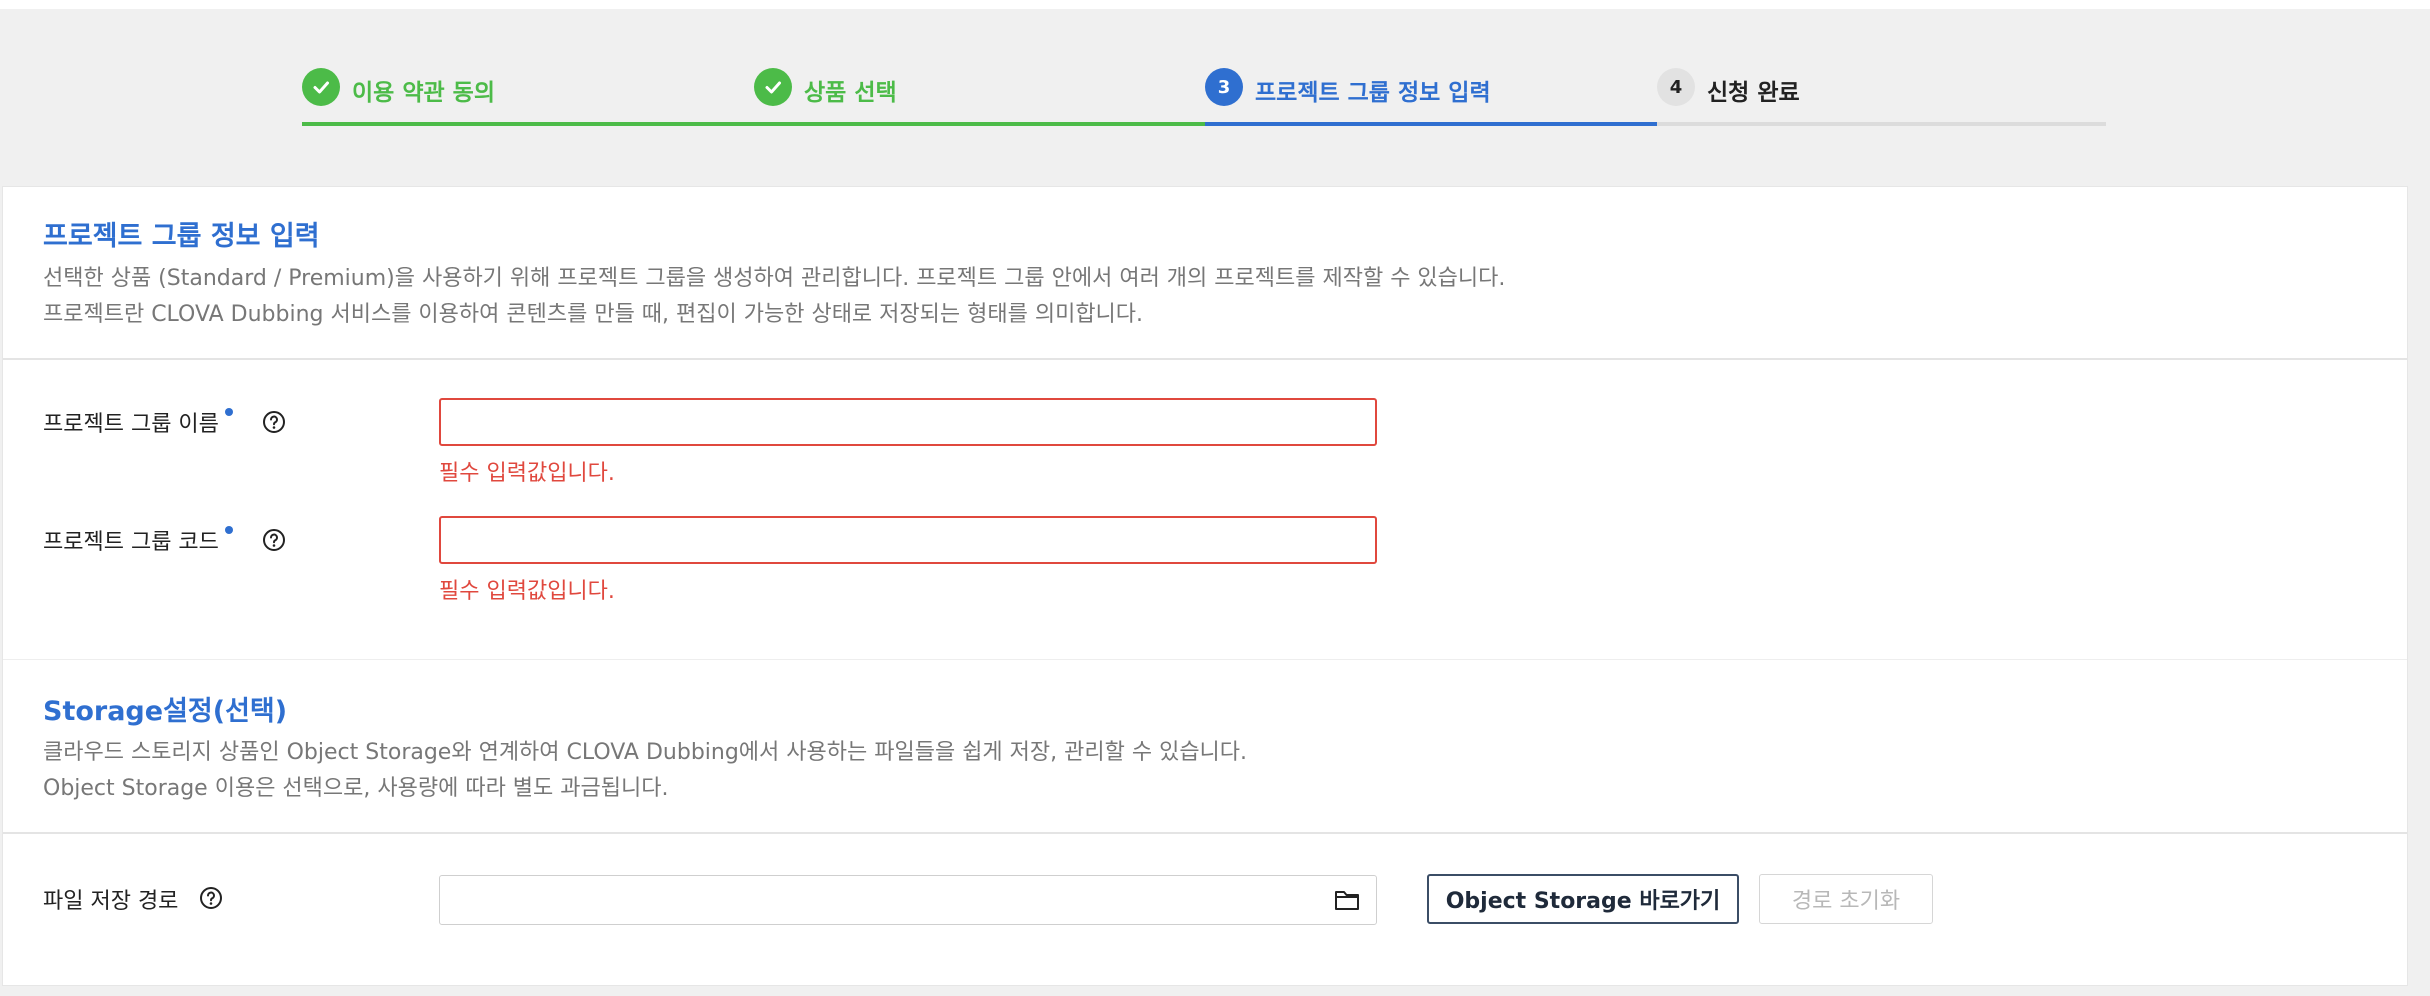  Describe the element at coordinates (908, 900) in the screenshot. I see `file-path-input` at that location.